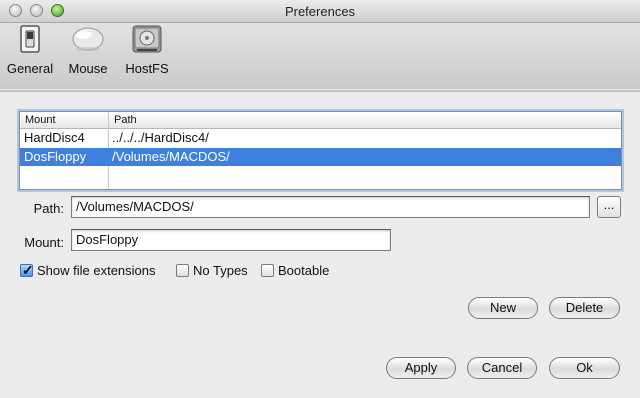  What do you see at coordinates (48, 208) in the screenshot?
I see `path-label: Path:` at bounding box center [48, 208].